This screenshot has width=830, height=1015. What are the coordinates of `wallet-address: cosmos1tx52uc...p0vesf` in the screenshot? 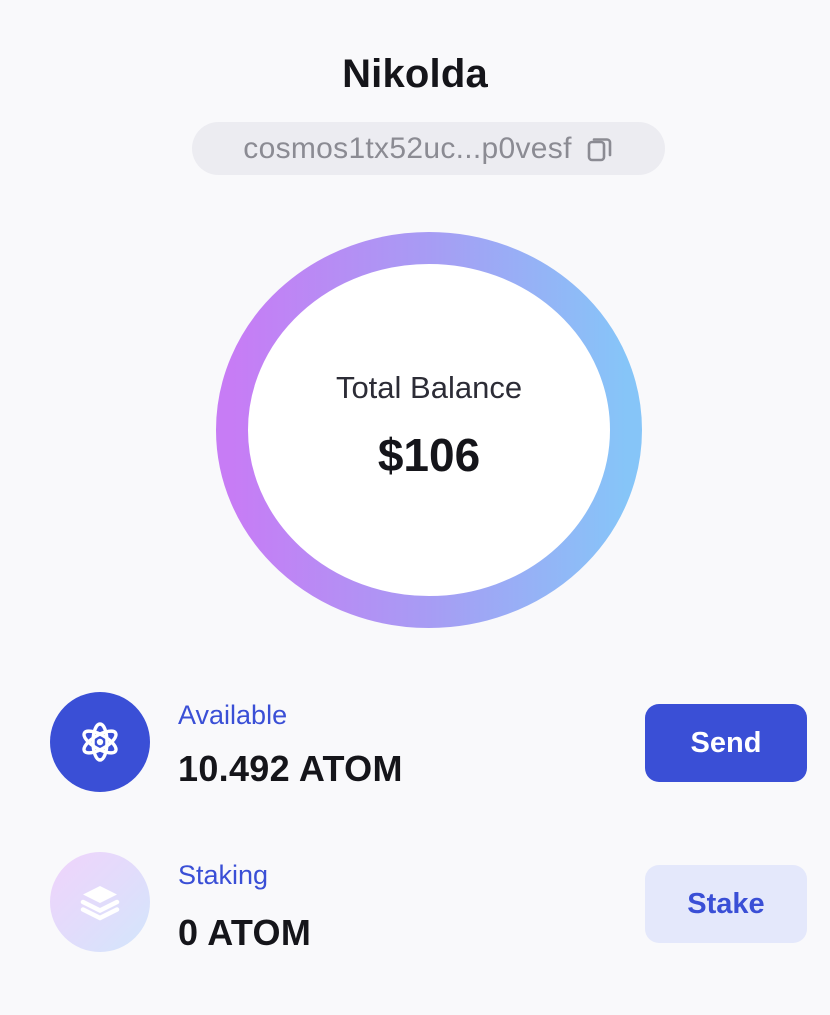 It's located at (407, 148).